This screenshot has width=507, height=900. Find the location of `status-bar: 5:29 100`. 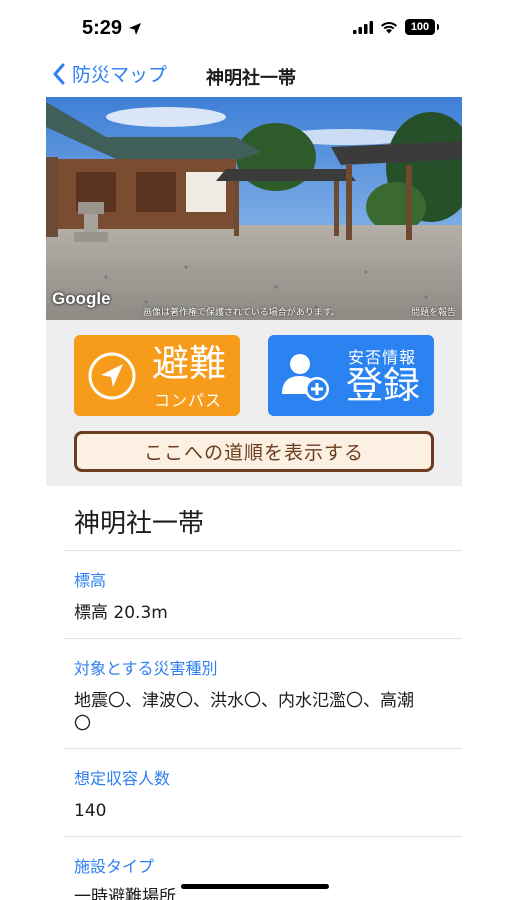

status-bar: 5:29 100 is located at coordinates (253, 28).